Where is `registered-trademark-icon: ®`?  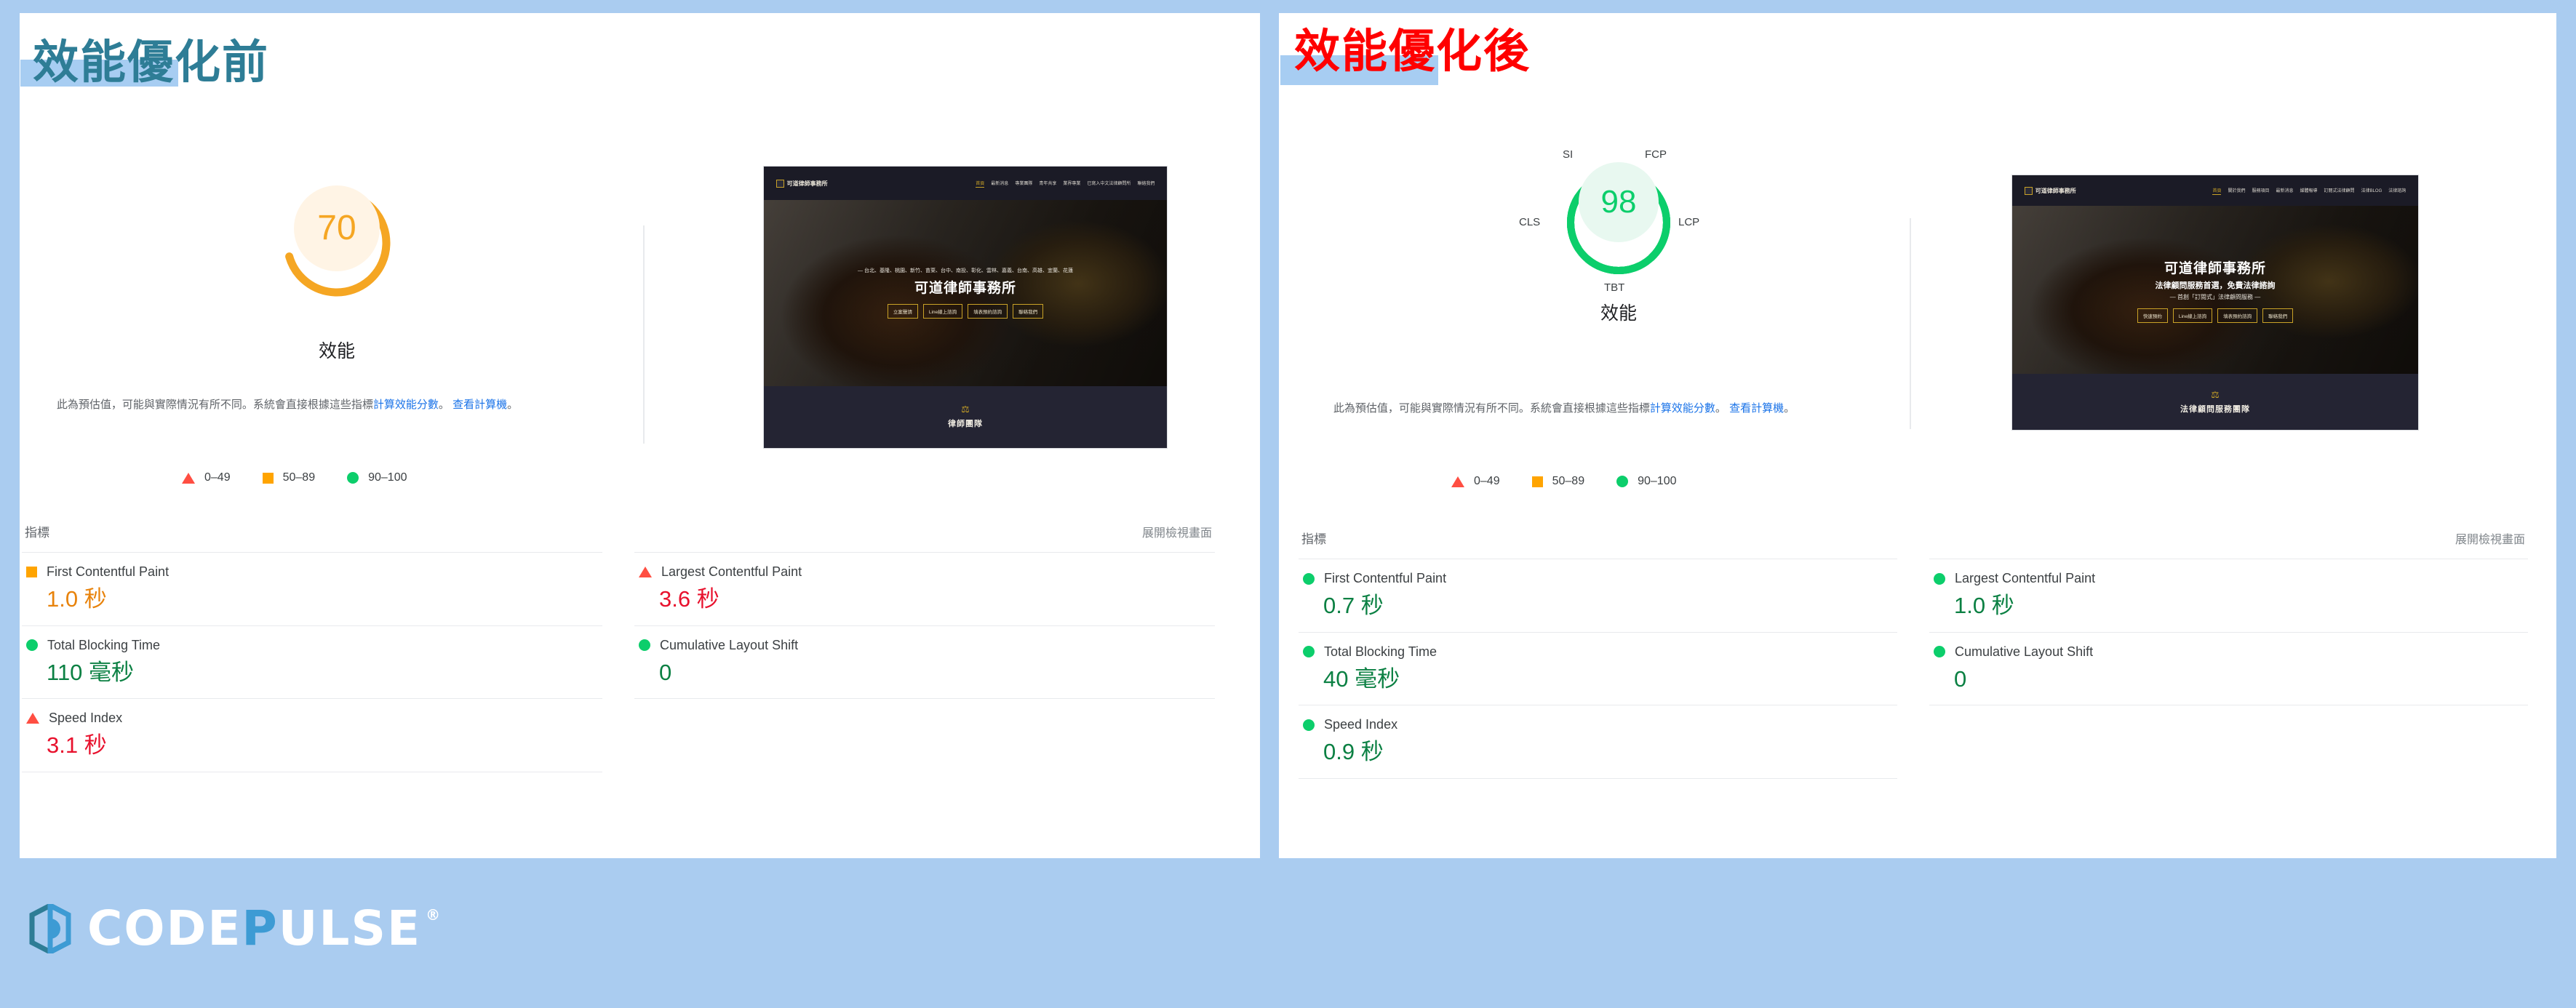 registered-trademark-icon: ® is located at coordinates (434, 915).